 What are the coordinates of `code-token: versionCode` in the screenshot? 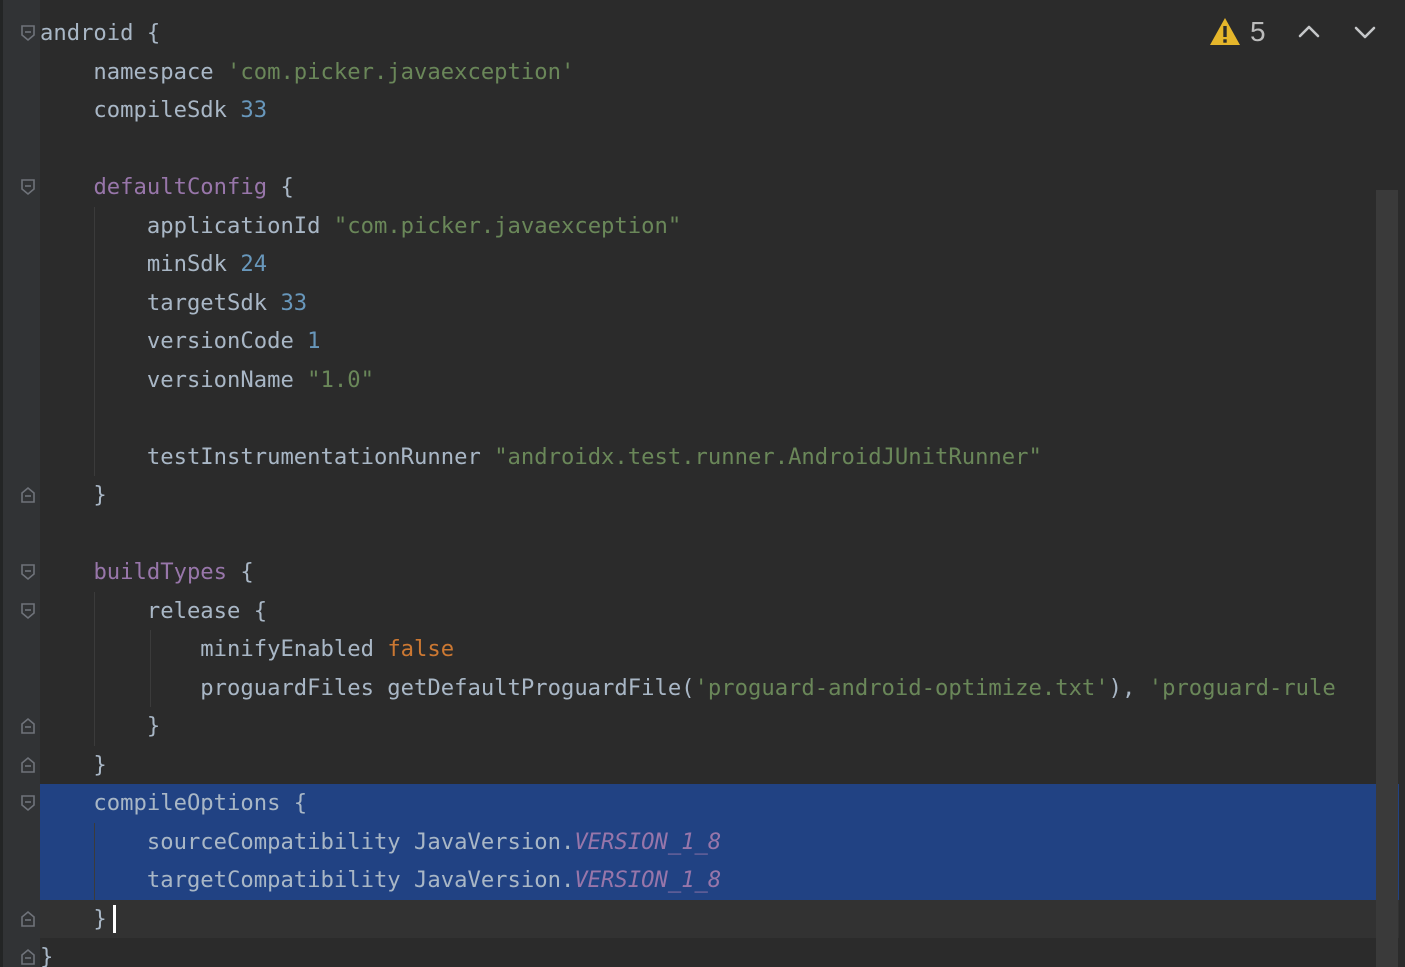 It's located at (174, 341).